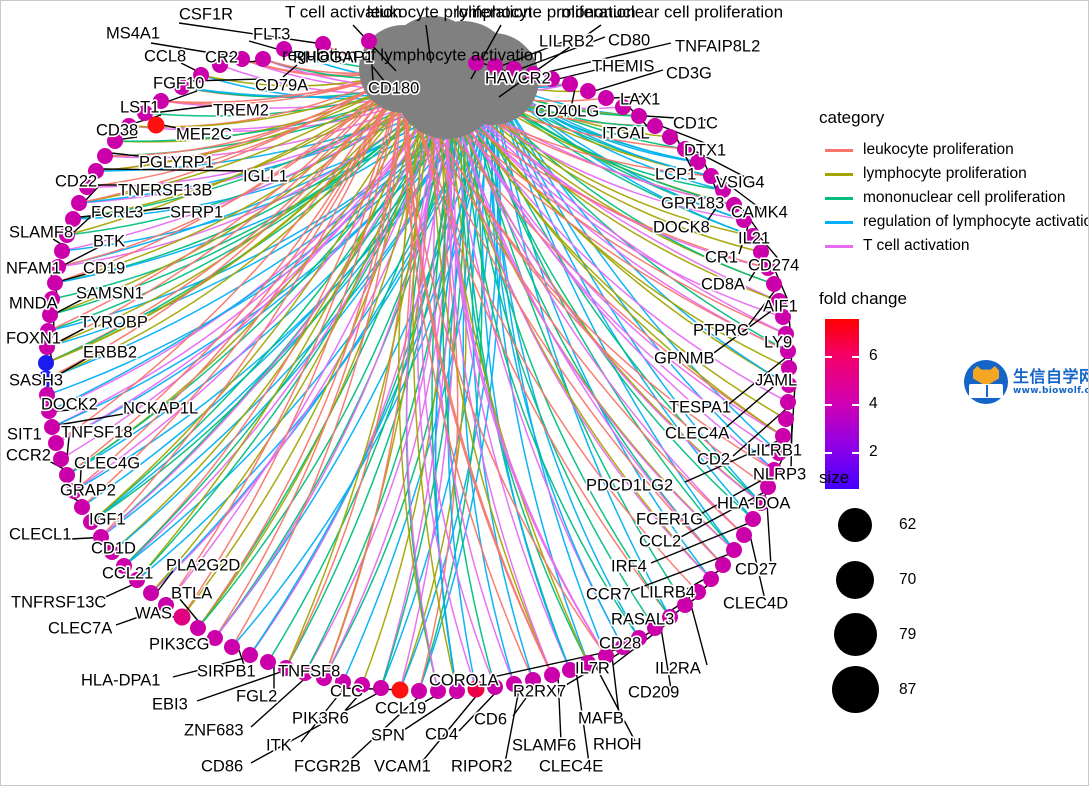 This screenshot has width=1089, height=786. Describe the element at coordinates (191, 593) in the screenshot. I see `gene-label: BTLA` at that location.